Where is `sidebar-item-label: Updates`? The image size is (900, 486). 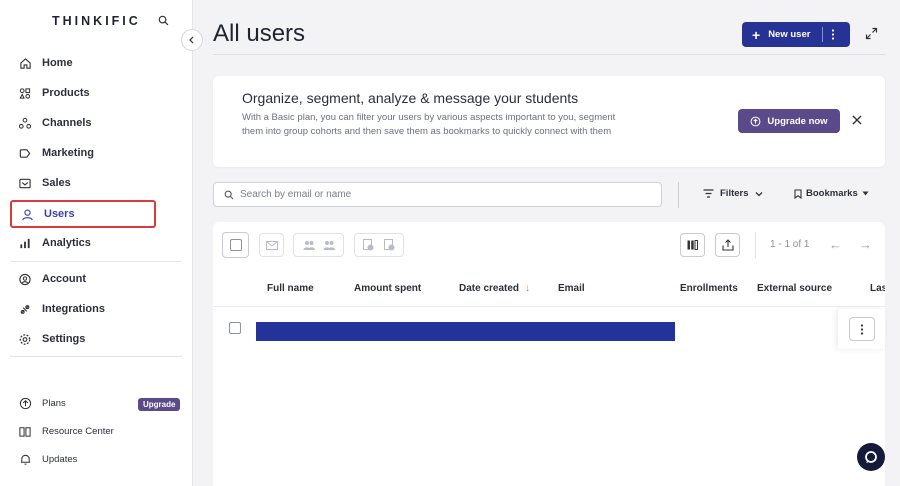
sidebar-item-label: Updates is located at coordinates (60, 459).